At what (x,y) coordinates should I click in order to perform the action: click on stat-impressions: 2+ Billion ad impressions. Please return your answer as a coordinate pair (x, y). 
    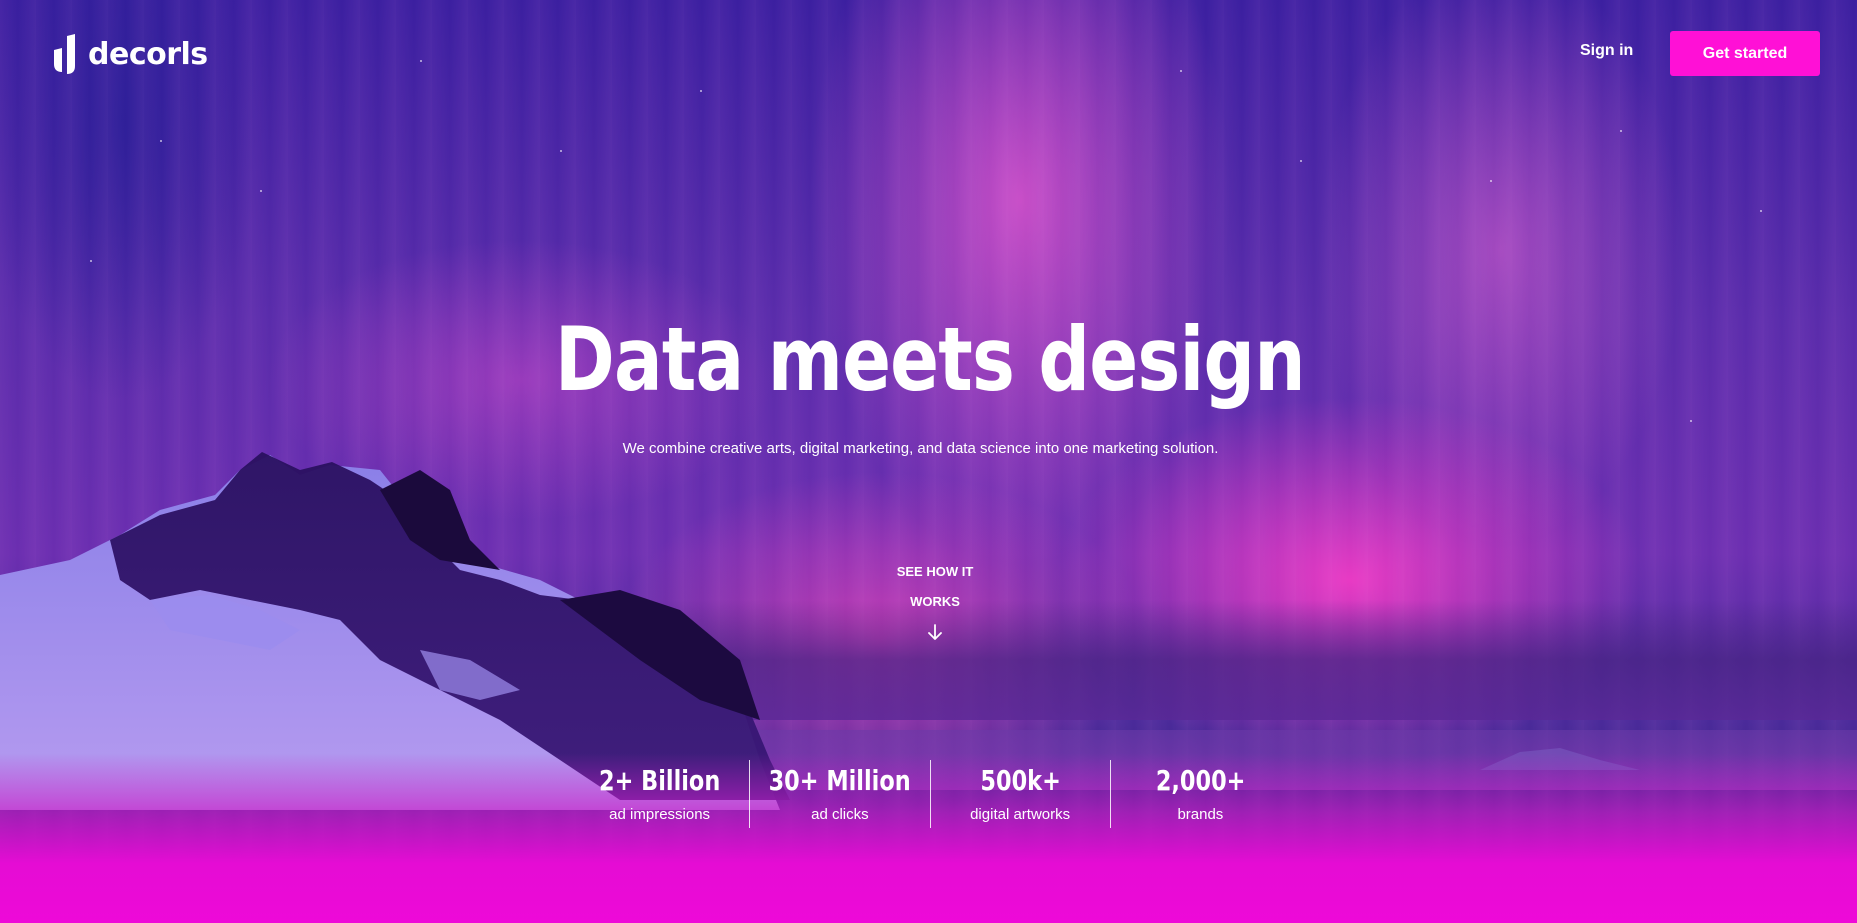
    Looking at the image, I should click on (660, 794).